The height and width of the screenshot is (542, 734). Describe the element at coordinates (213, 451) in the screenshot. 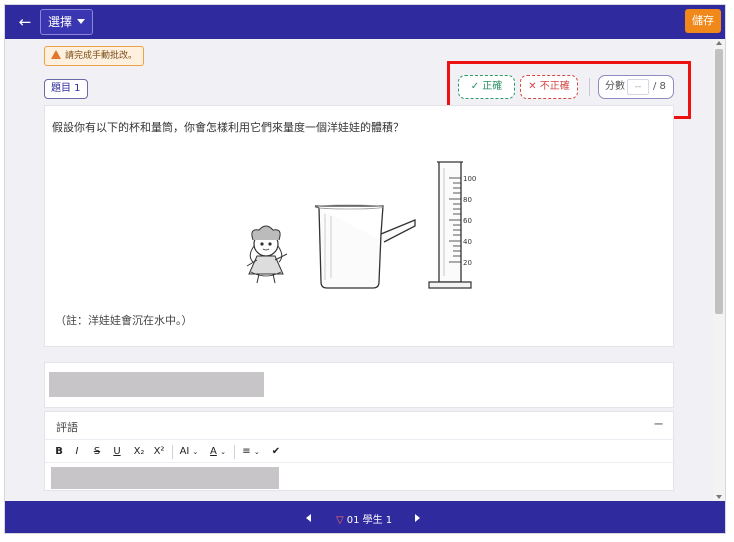

I see `font-color-label: A` at that location.